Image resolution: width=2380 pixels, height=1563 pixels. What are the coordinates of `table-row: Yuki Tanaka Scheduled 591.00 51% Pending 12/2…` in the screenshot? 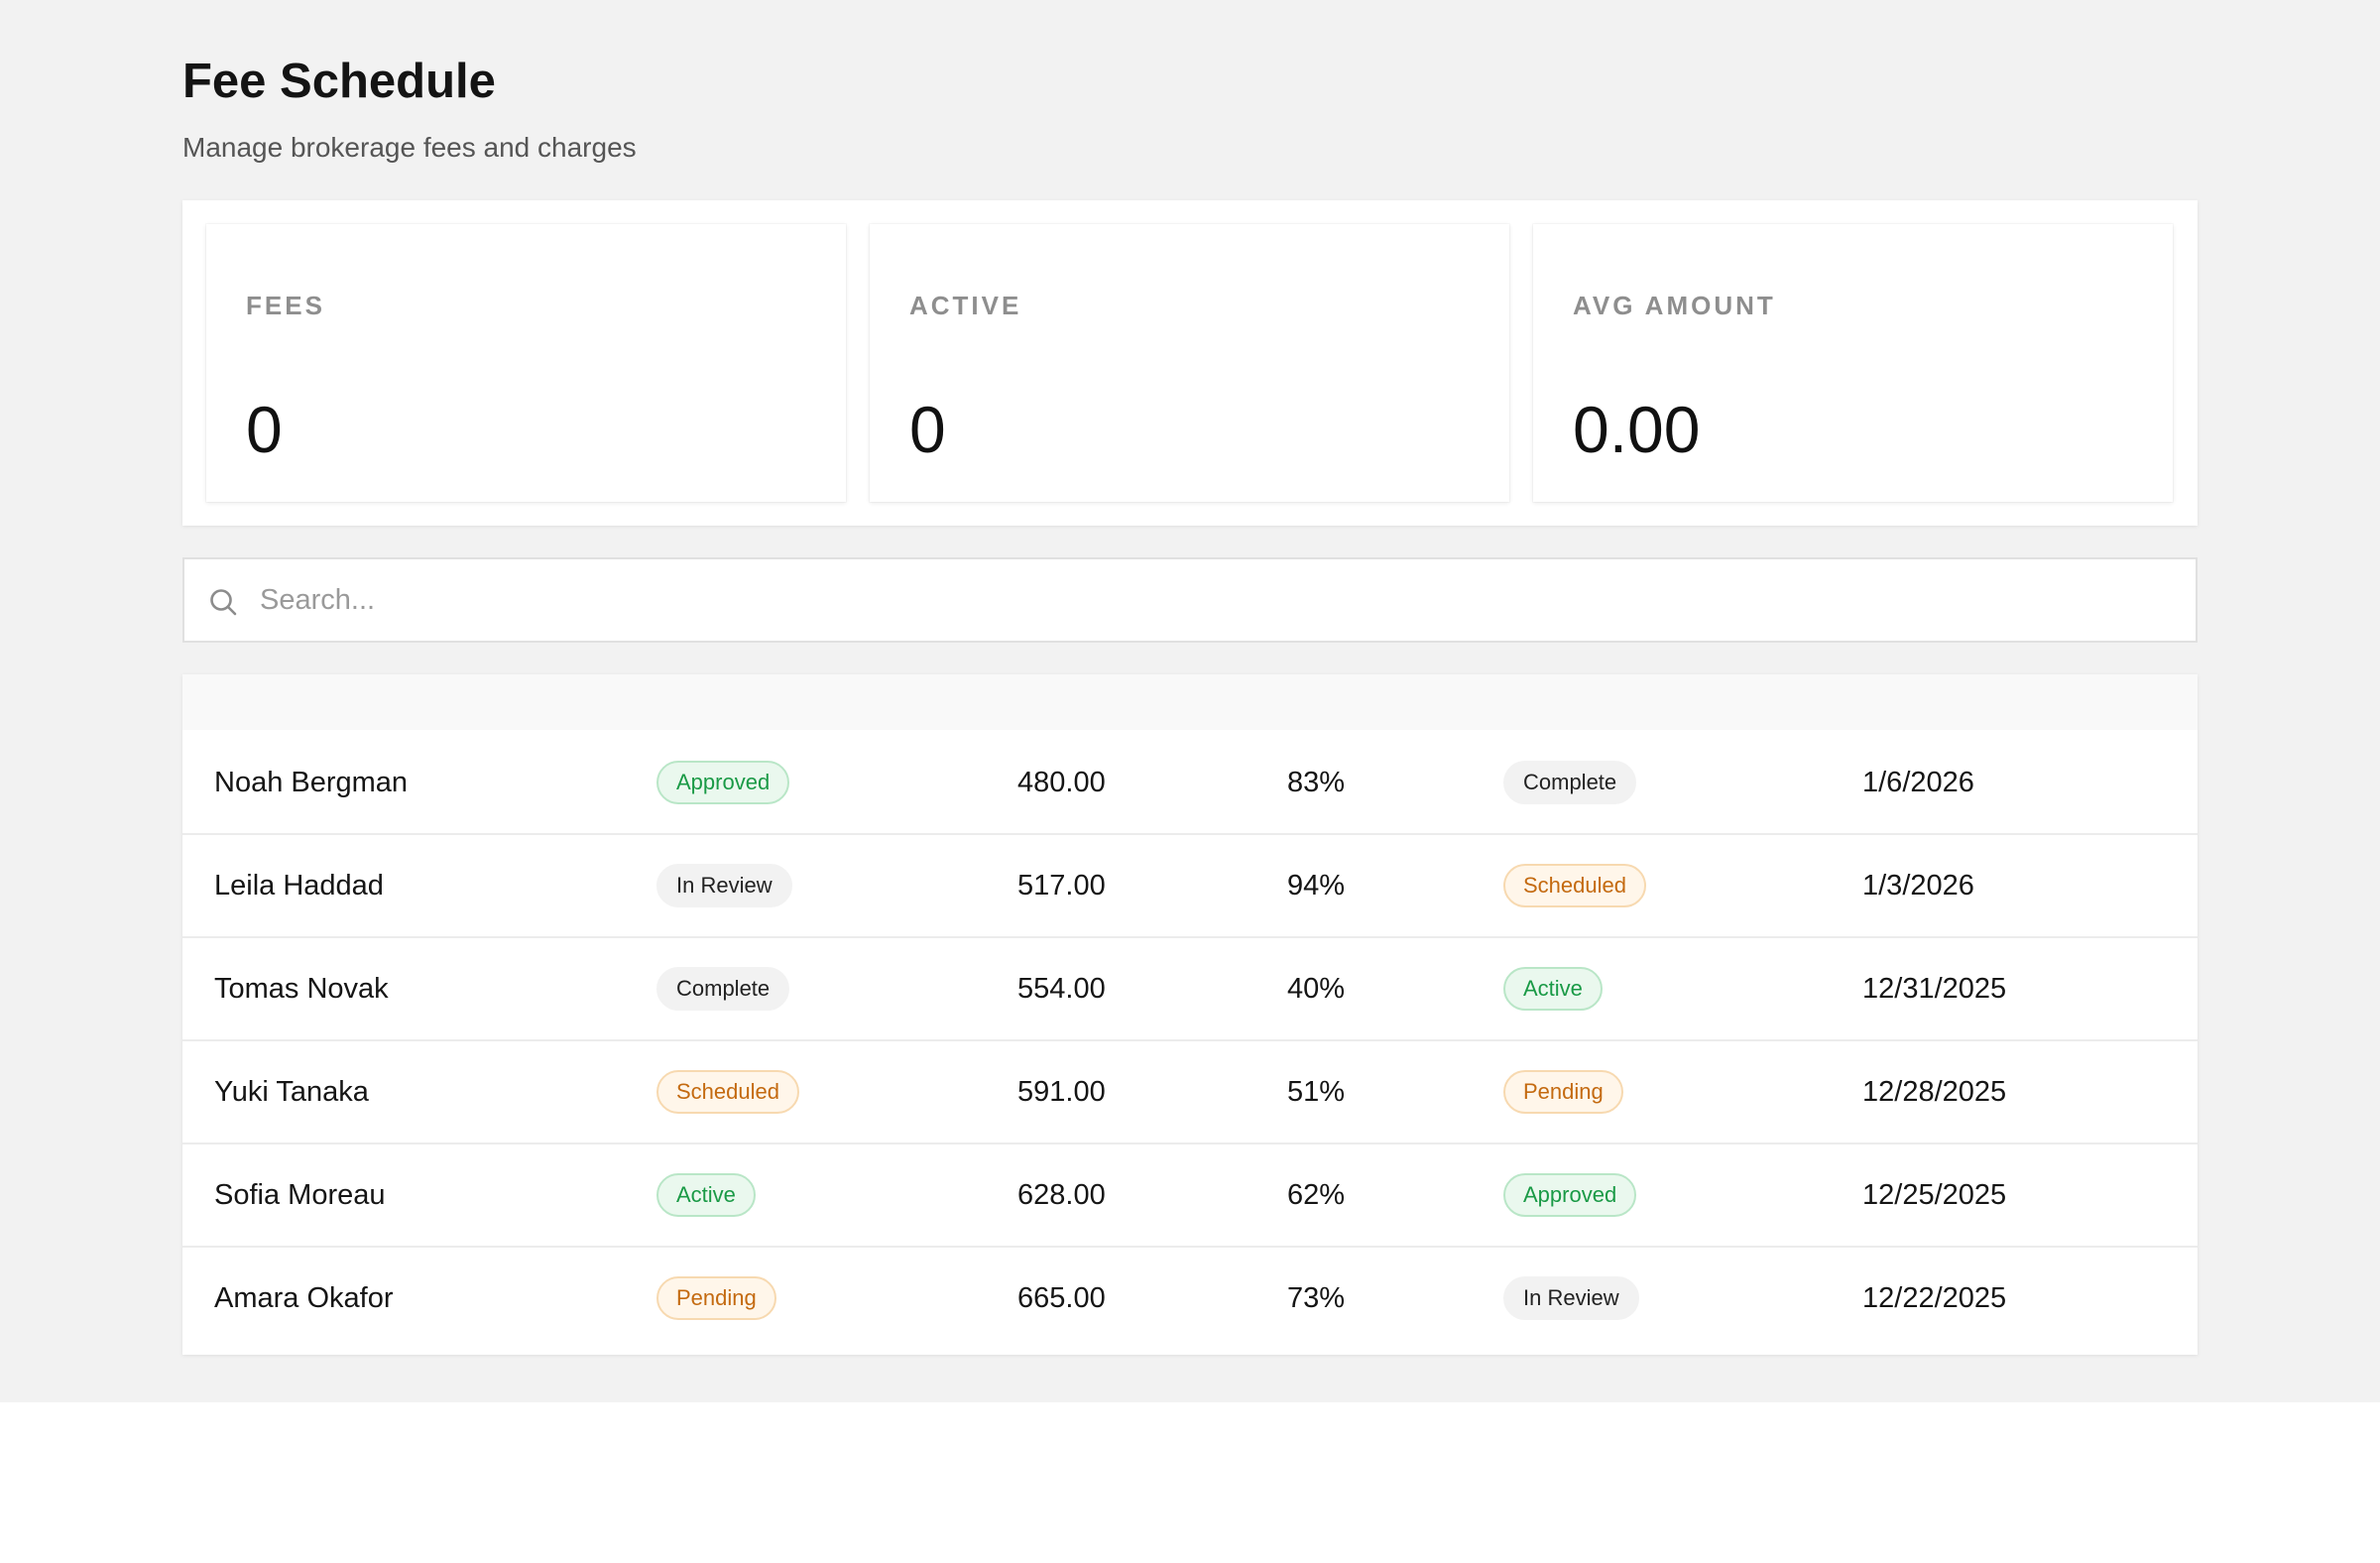 It's located at (1190, 1091).